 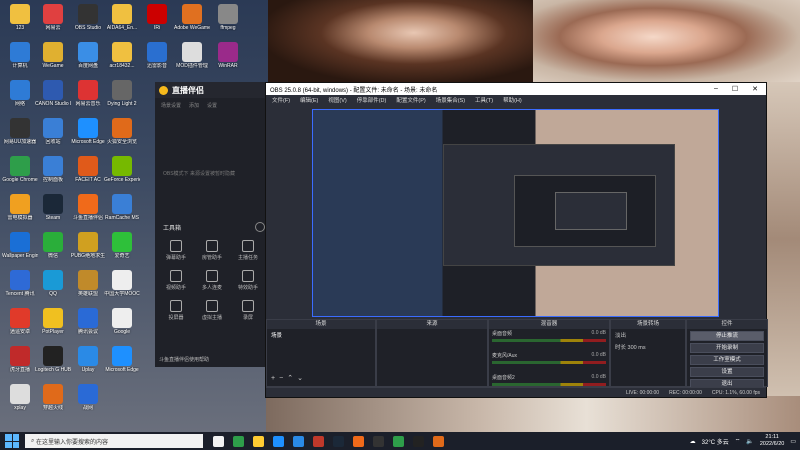 What do you see at coordinates (53, 211) in the screenshot?
I see `desktop-icon: Steam` at bounding box center [53, 211].